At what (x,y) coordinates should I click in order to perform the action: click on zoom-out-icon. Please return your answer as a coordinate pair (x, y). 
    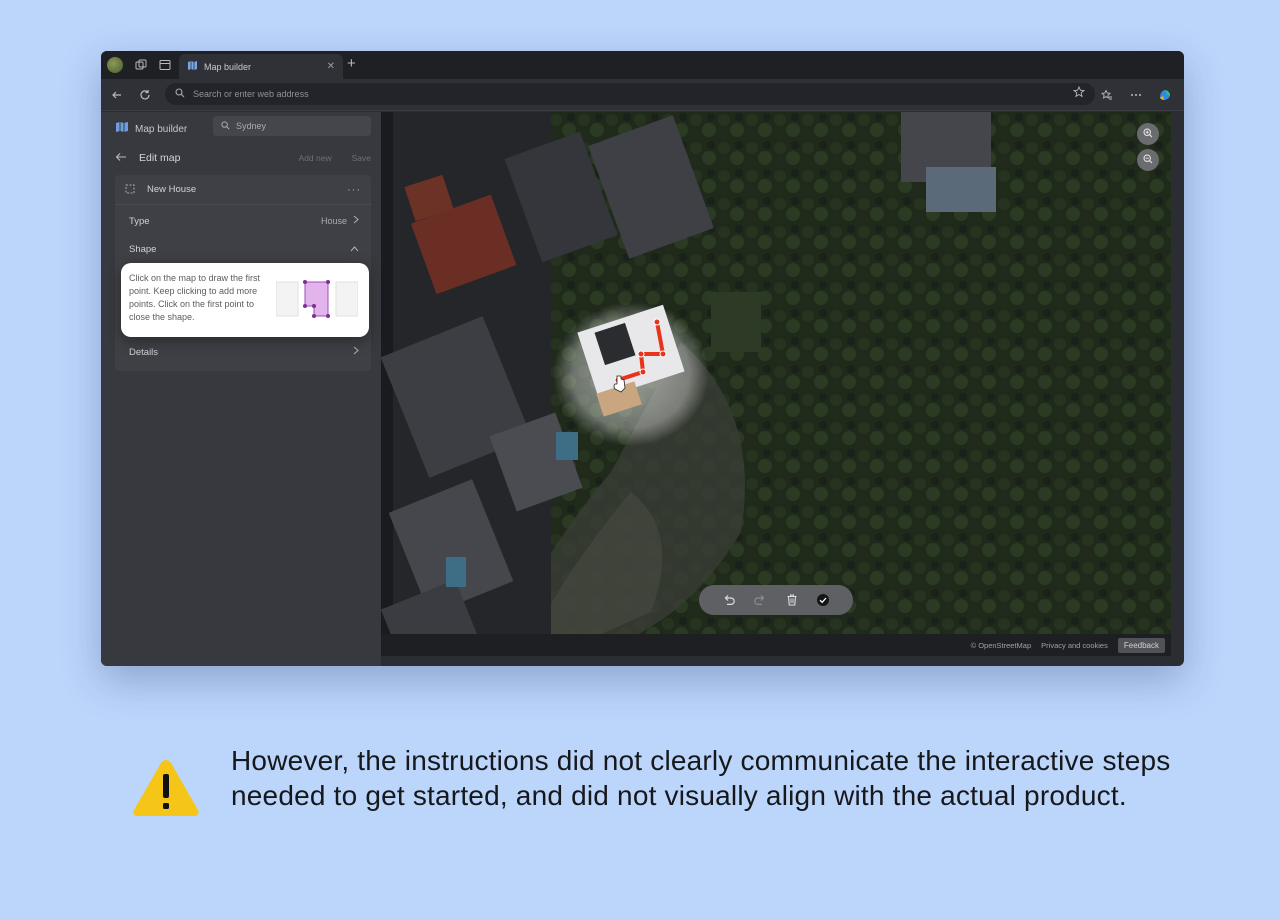
    Looking at the image, I should click on (1148, 160).